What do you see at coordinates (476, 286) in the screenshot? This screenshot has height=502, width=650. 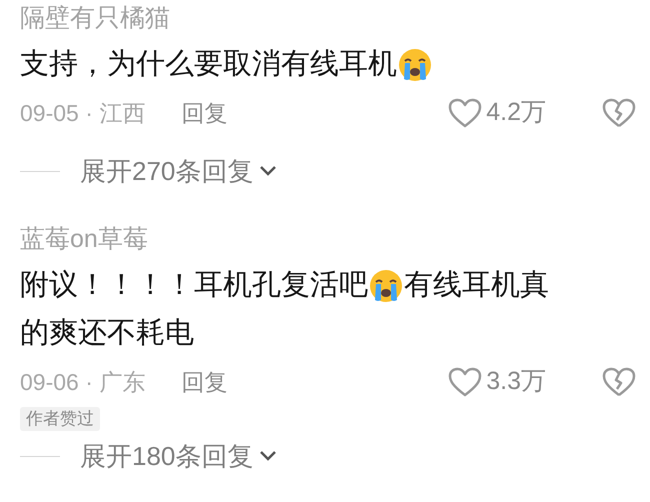 I see `comment-text: 有线耳机真` at bounding box center [476, 286].